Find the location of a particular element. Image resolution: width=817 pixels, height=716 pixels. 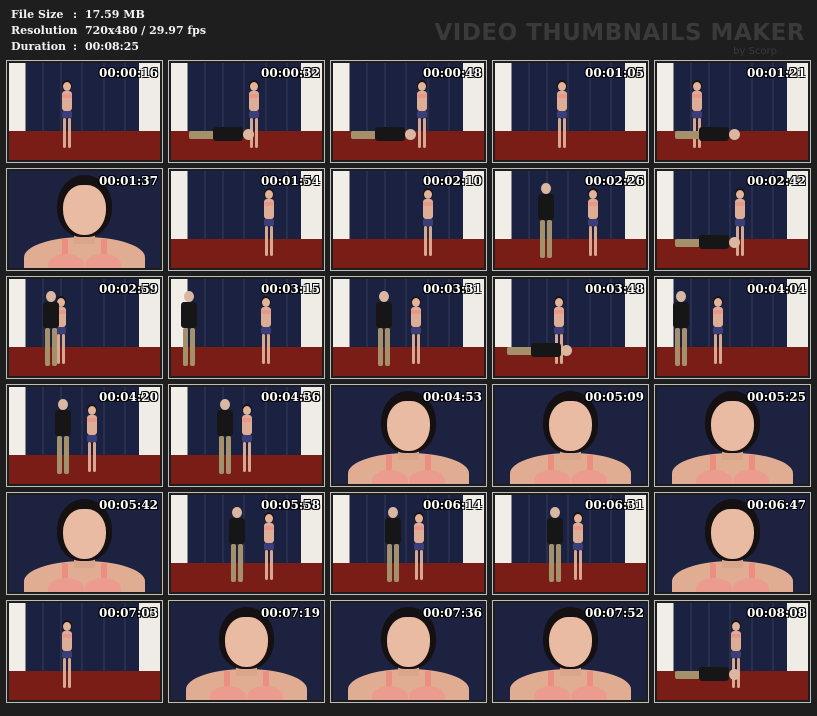

timestamp-label: 00:04:20 is located at coordinates (128, 397).